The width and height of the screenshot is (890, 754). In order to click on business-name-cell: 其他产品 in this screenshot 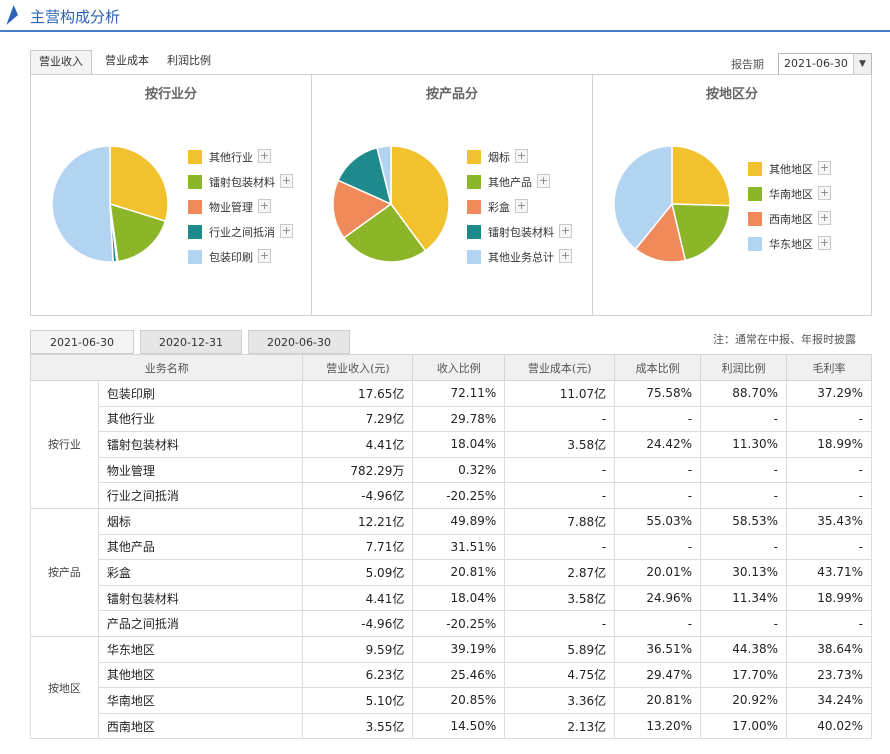, I will do `click(200, 547)`.